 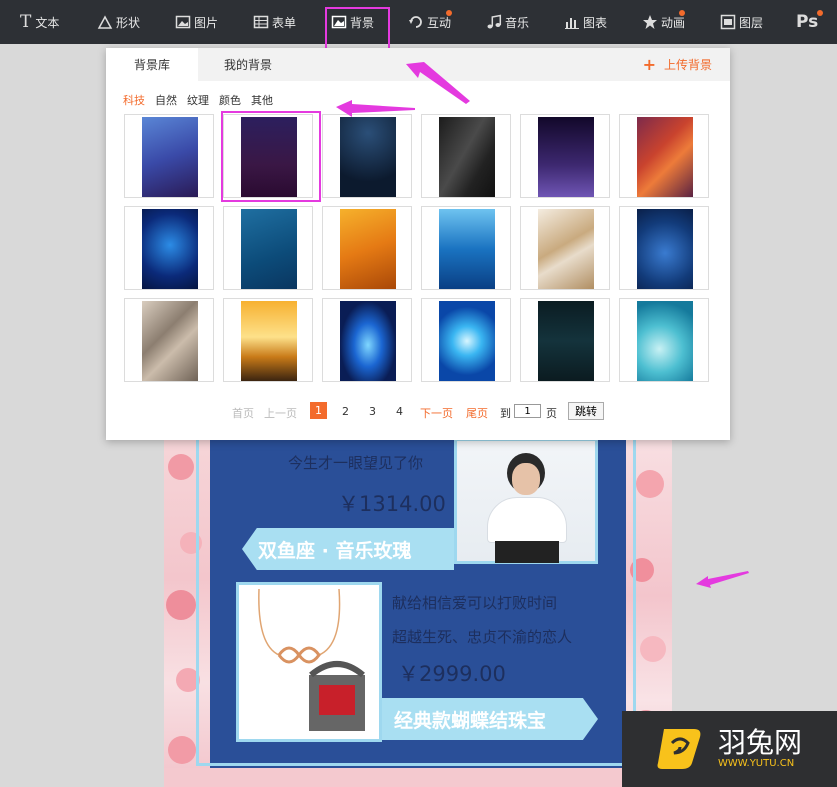 I want to click on jump-button: 跳转, so click(x=586, y=411).